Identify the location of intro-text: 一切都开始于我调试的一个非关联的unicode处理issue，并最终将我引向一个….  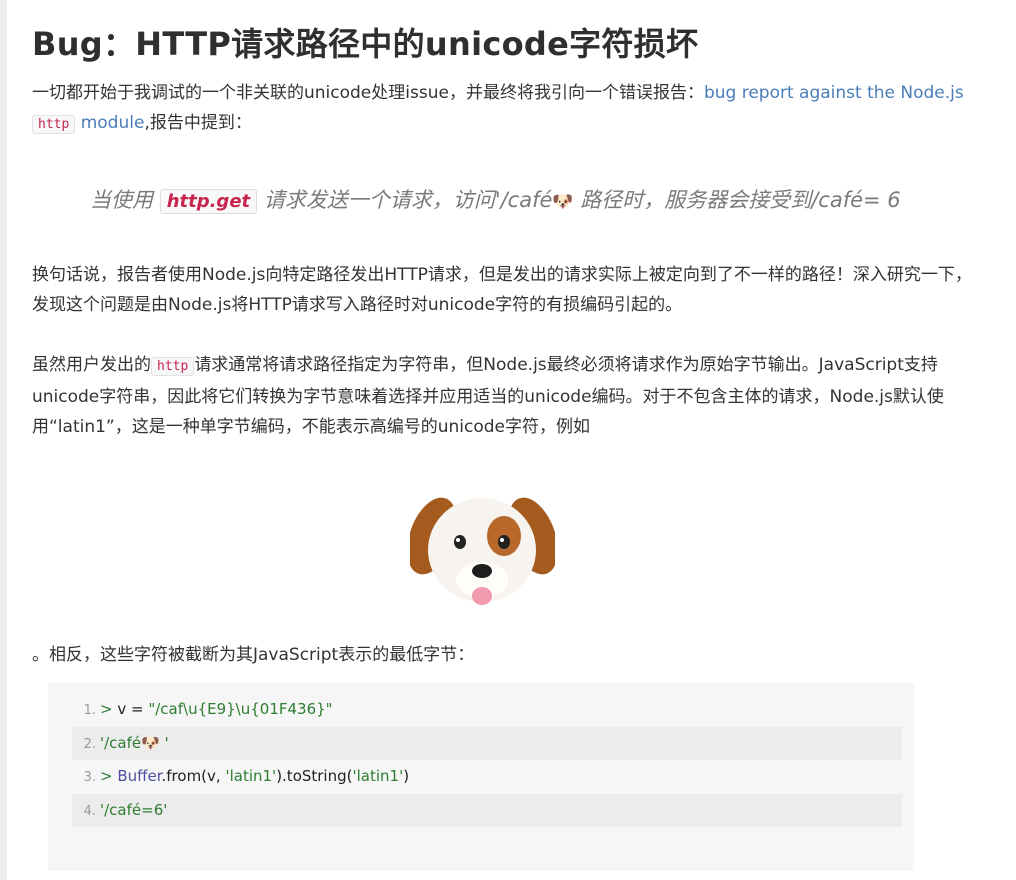
(368, 93).